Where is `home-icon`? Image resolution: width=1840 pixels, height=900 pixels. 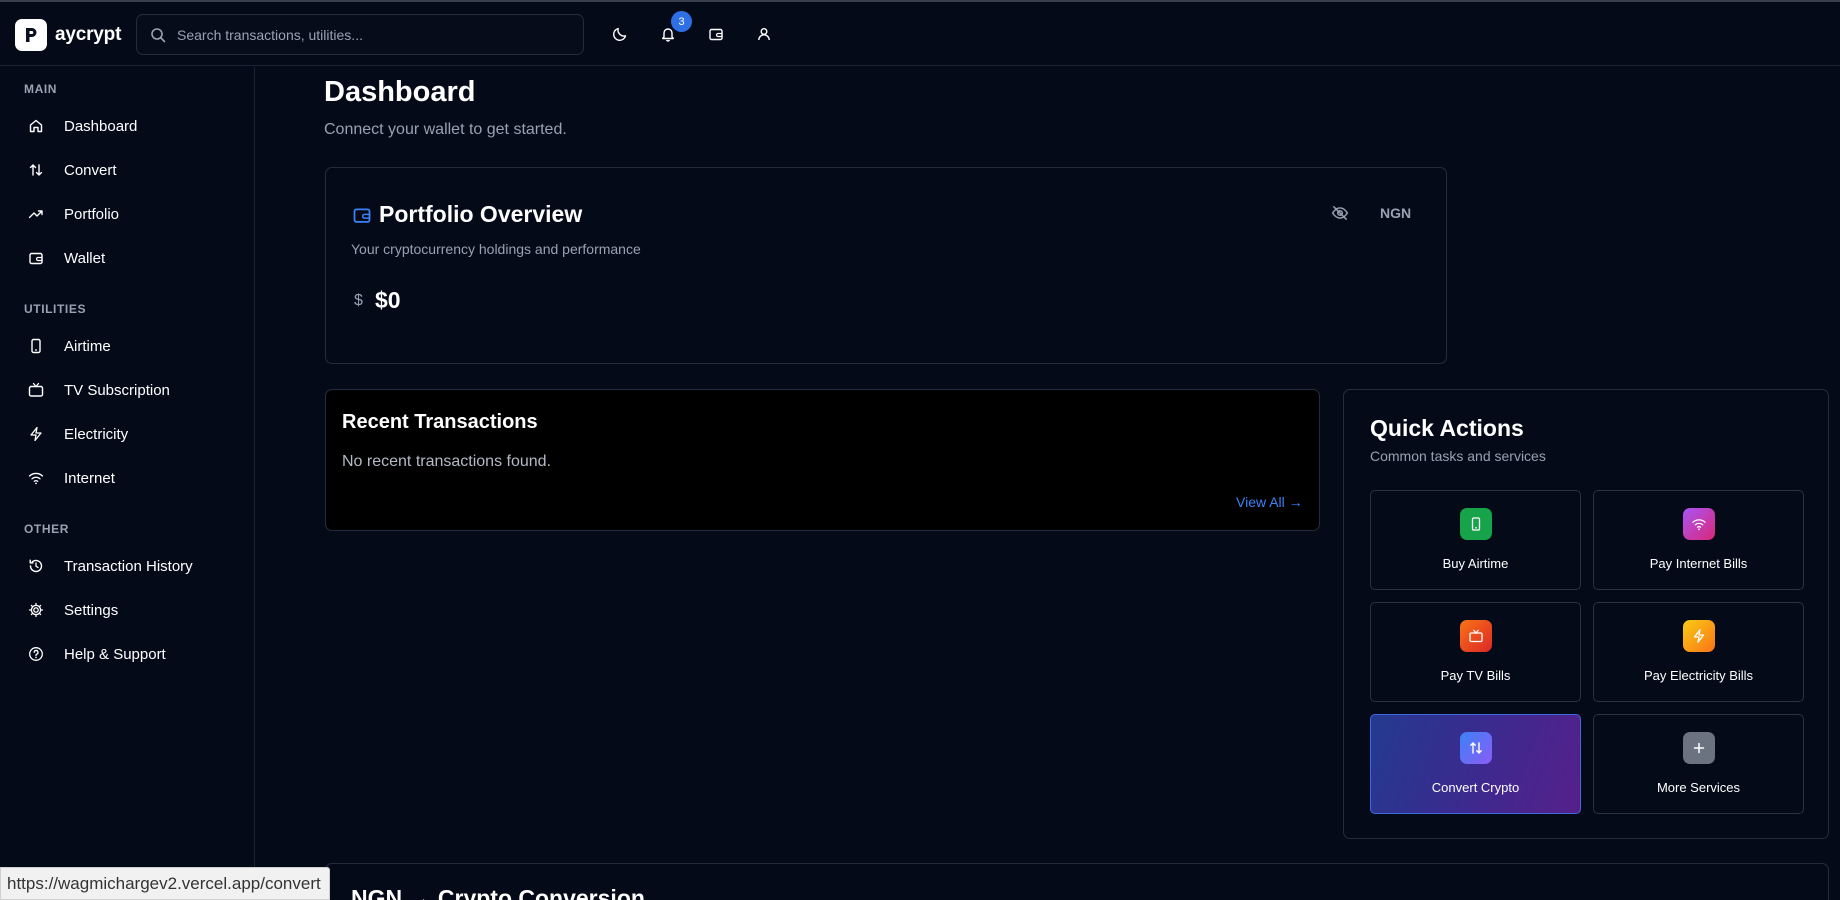
home-icon is located at coordinates (36, 126).